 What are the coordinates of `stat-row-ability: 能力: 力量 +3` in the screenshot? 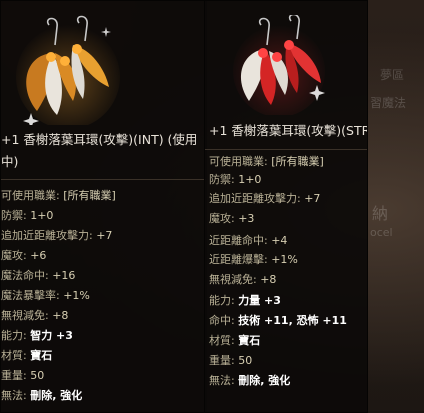 It's located at (245, 300).